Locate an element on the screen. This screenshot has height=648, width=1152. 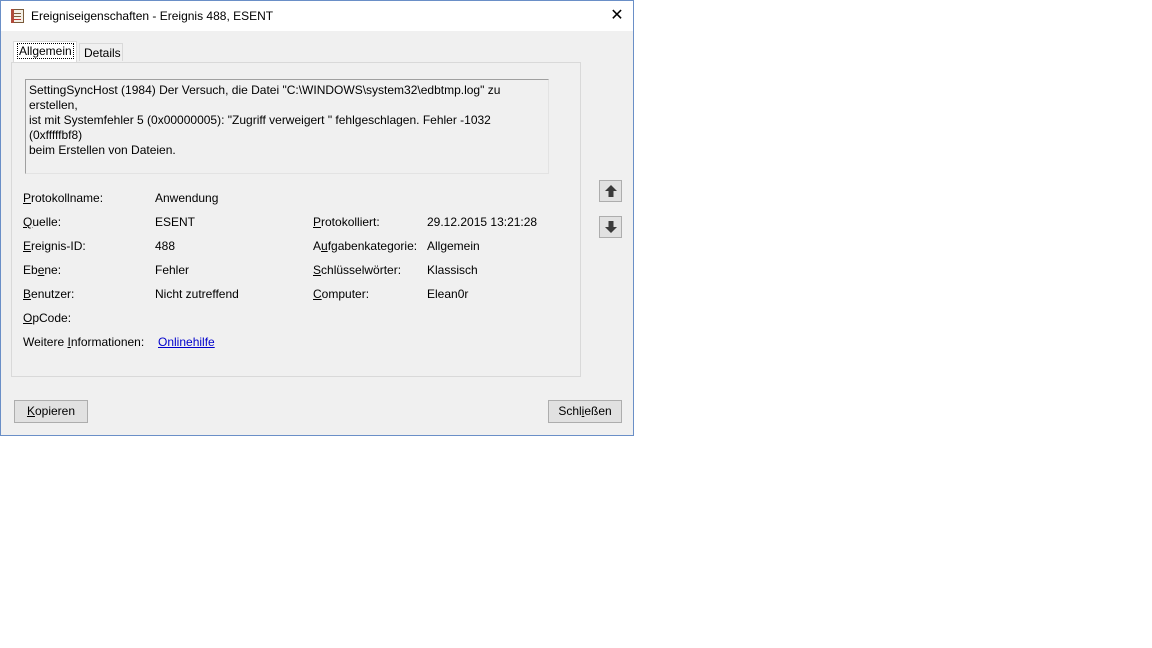
label-ebene: Ebene: is located at coordinates (42, 270).